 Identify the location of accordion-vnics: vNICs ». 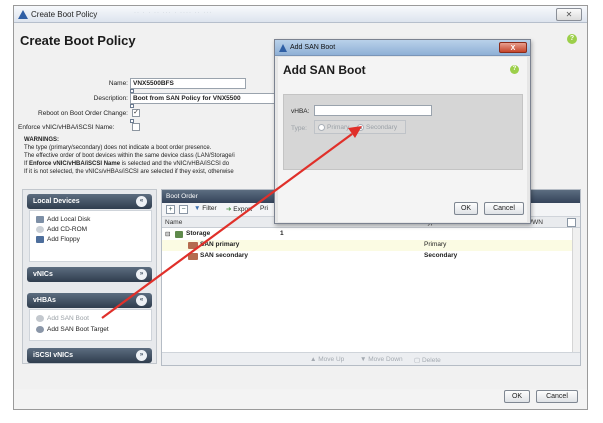
(89, 274).